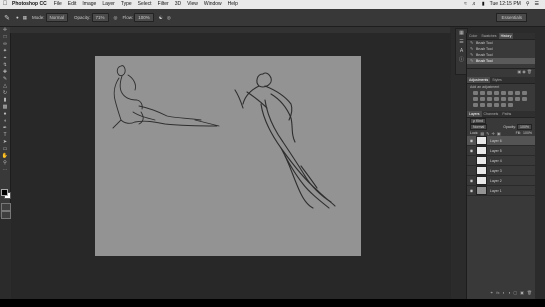 Image resolution: width=545 pixels, height=307 pixels. What do you see at coordinates (517, 93) in the screenshot?
I see `color-balance-icon` at bounding box center [517, 93].